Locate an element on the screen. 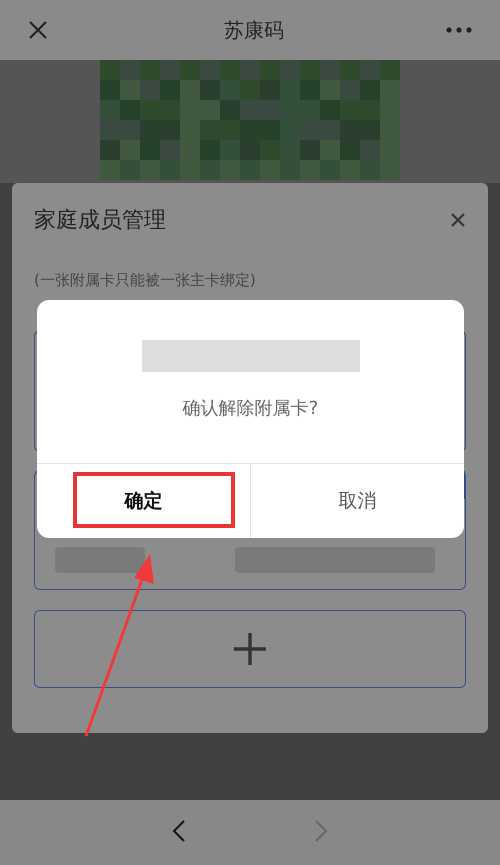 The image size is (500, 865). confirm-button: 确定 is located at coordinates (144, 501).